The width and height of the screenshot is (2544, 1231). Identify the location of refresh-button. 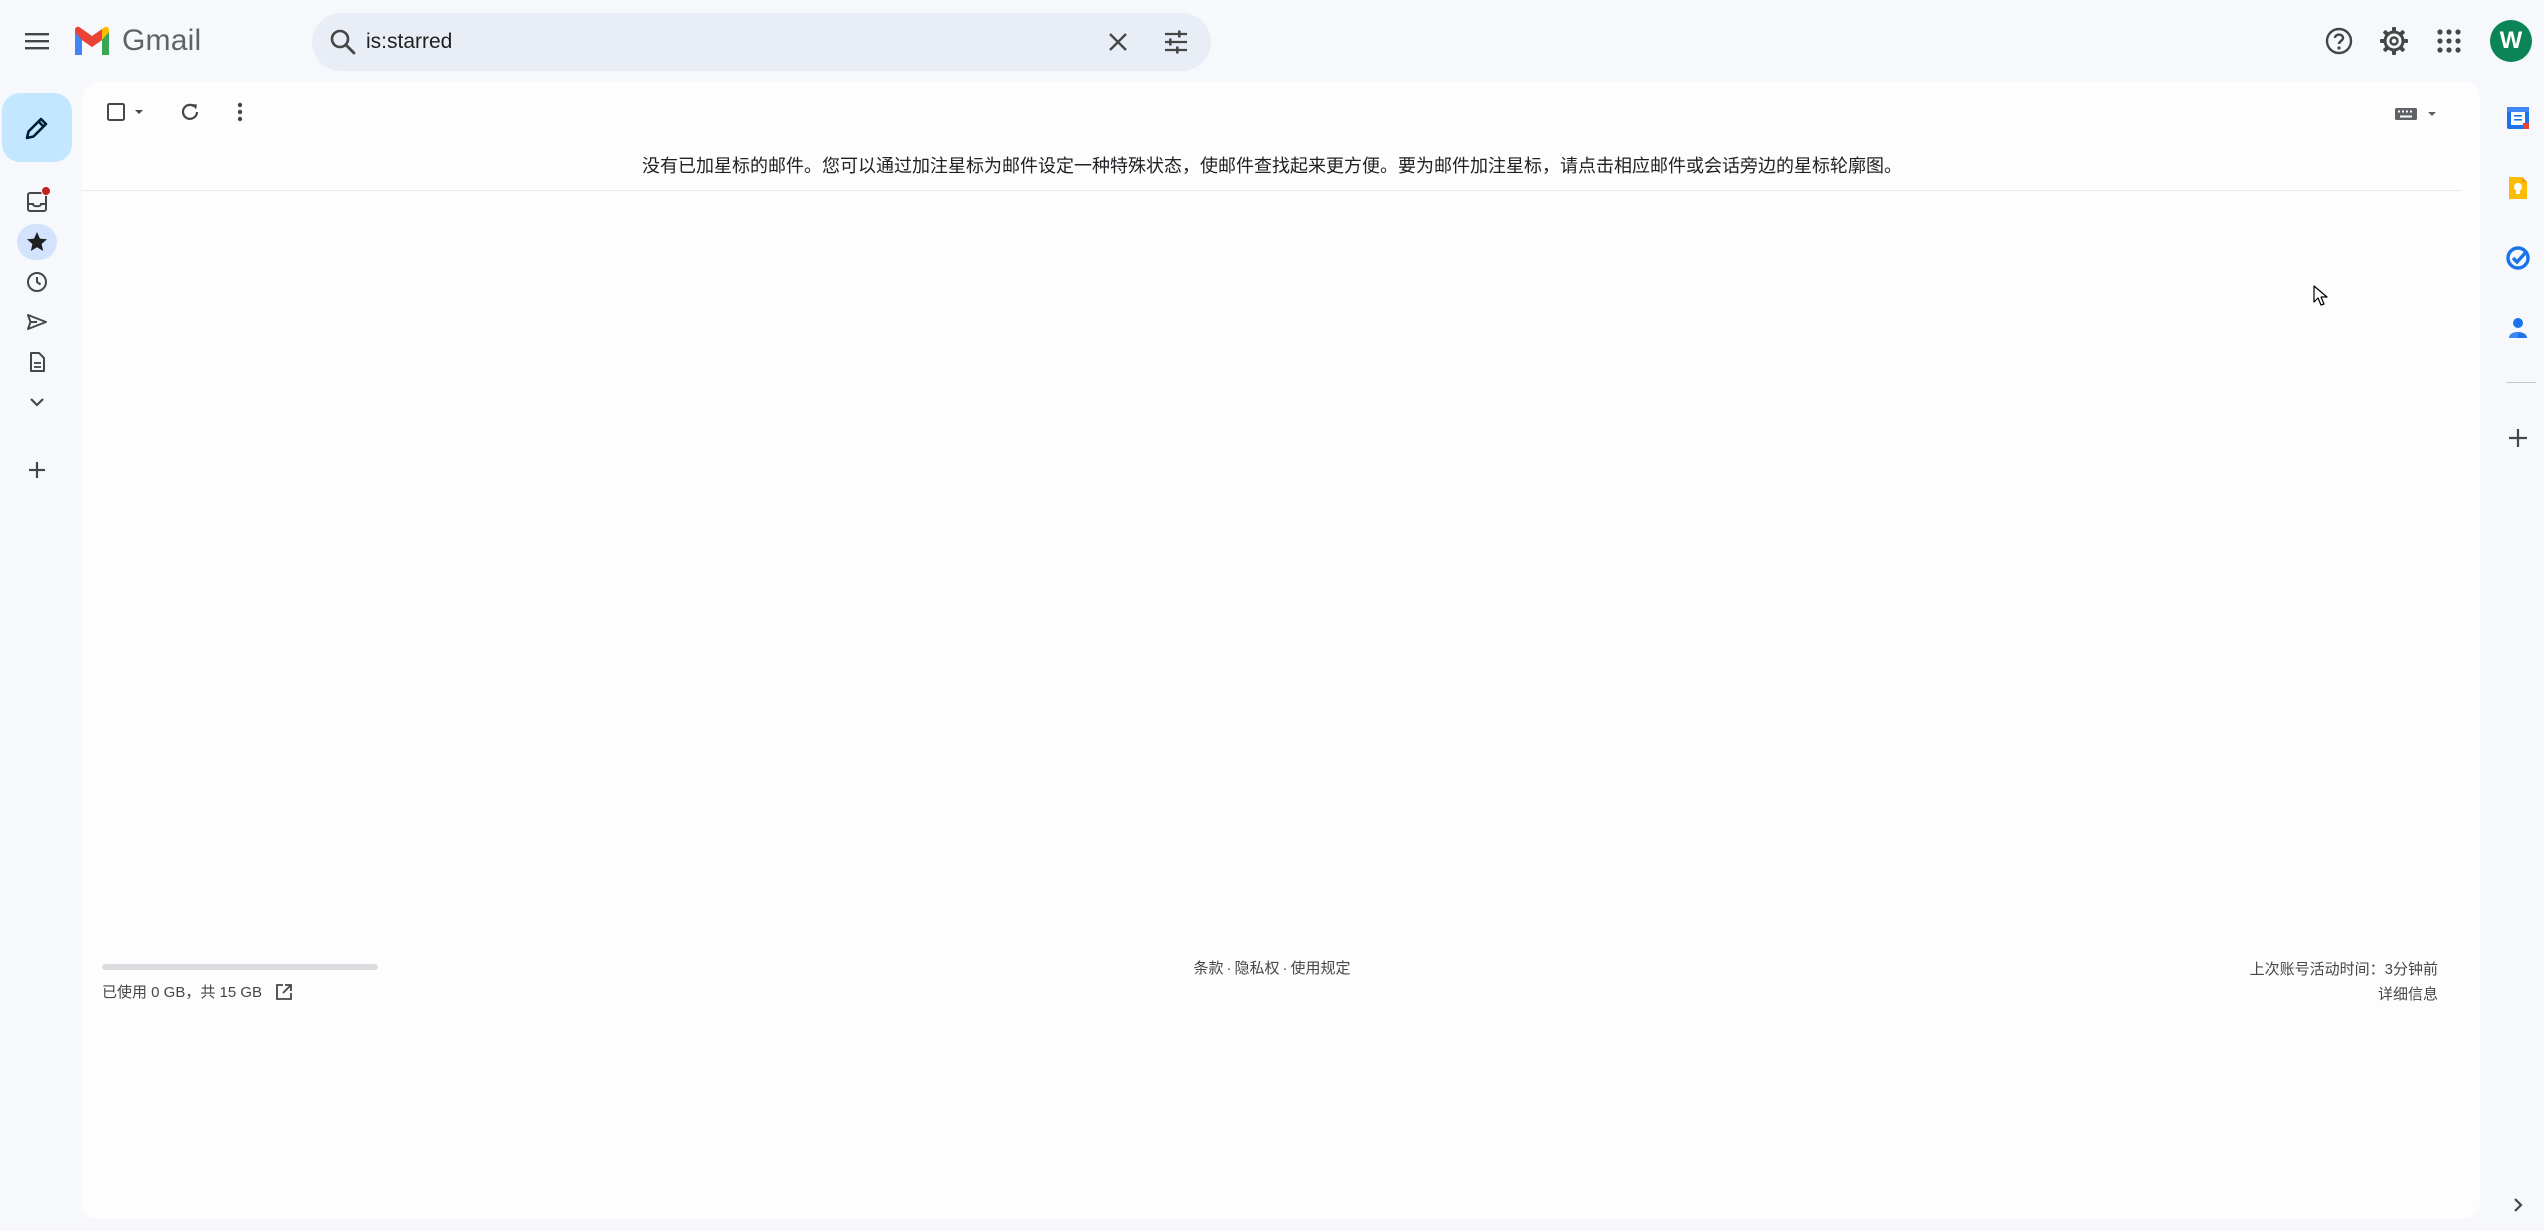
(190, 112).